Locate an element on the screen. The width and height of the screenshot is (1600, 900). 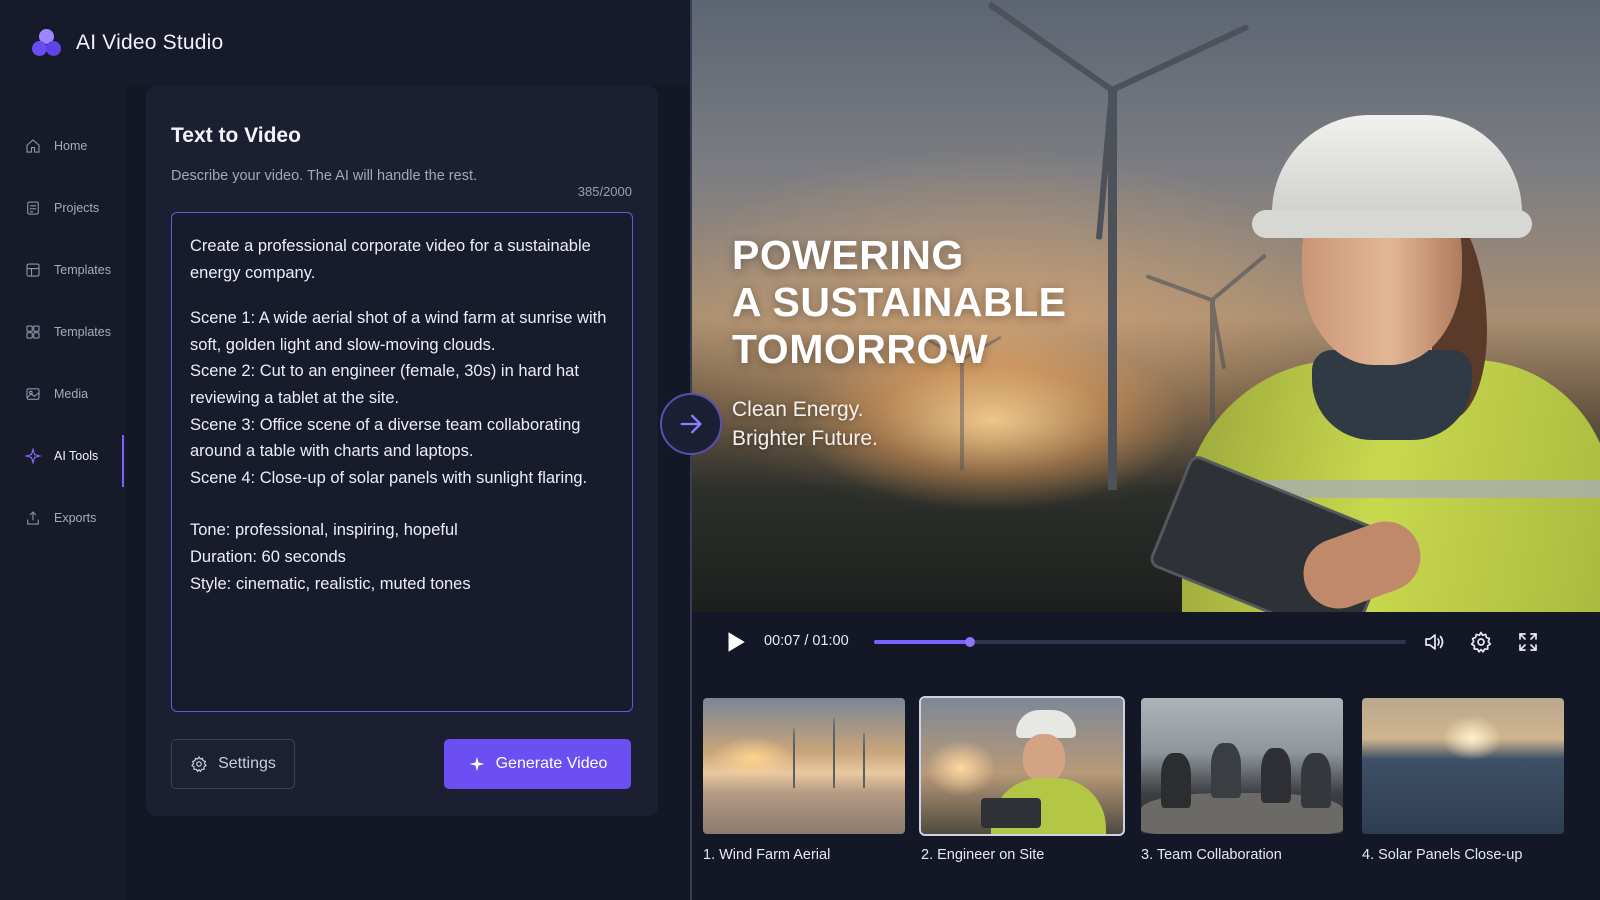
fullscreen-button is located at coordinates (1528, 642).